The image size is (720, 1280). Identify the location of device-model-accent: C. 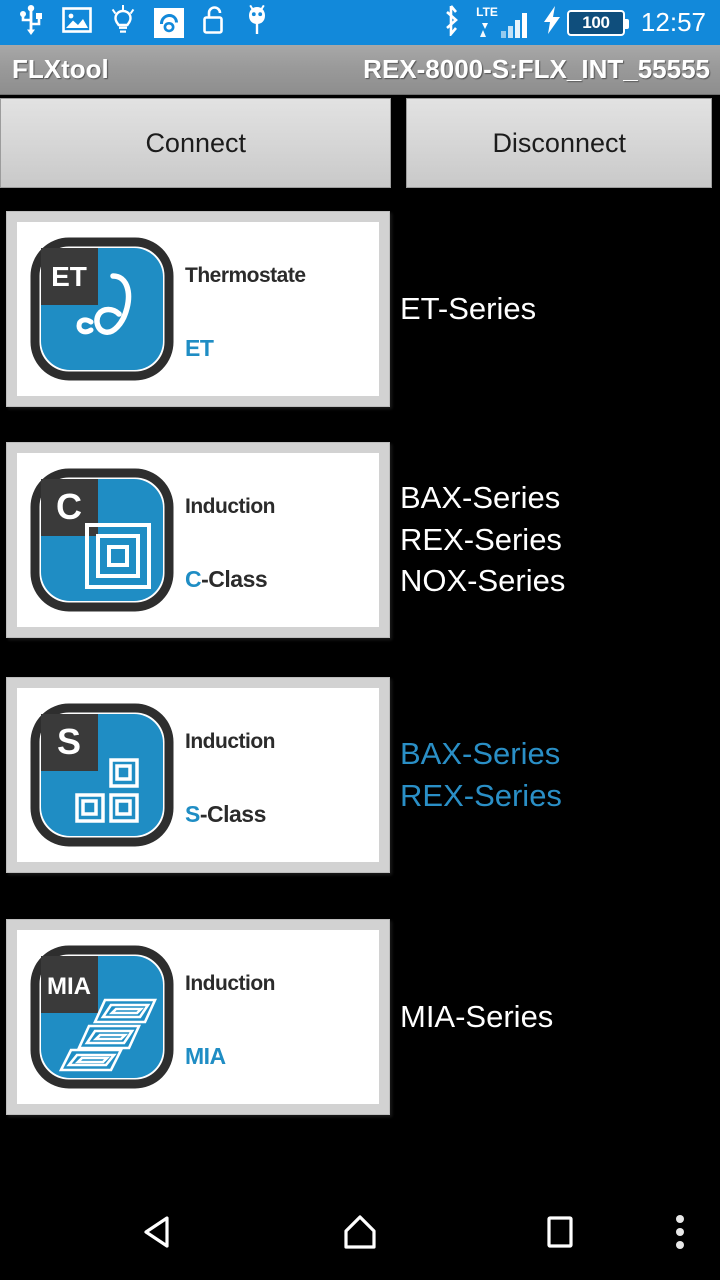
(193, 578).